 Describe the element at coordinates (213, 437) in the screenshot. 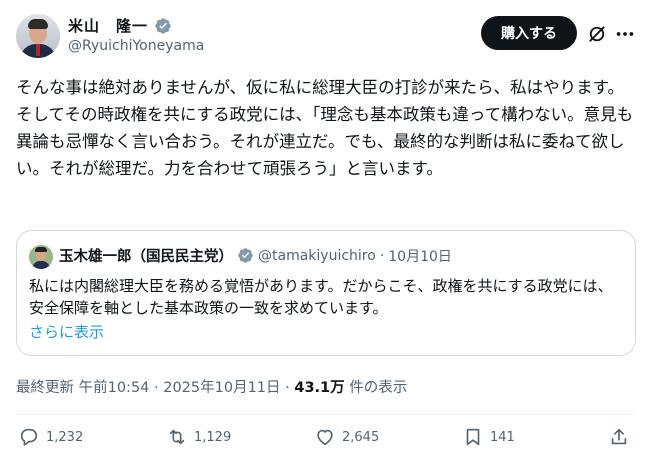

I see `repost-count: 1,129` at that location.